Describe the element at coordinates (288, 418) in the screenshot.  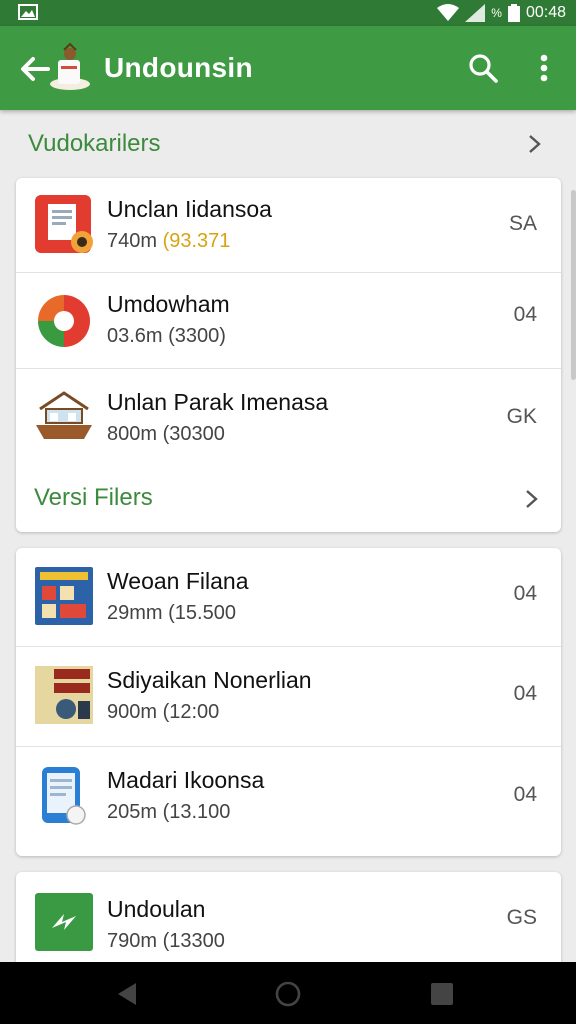
I see `list-item: Unlan Parak Imenasa 800m (30300 GK` at that location.